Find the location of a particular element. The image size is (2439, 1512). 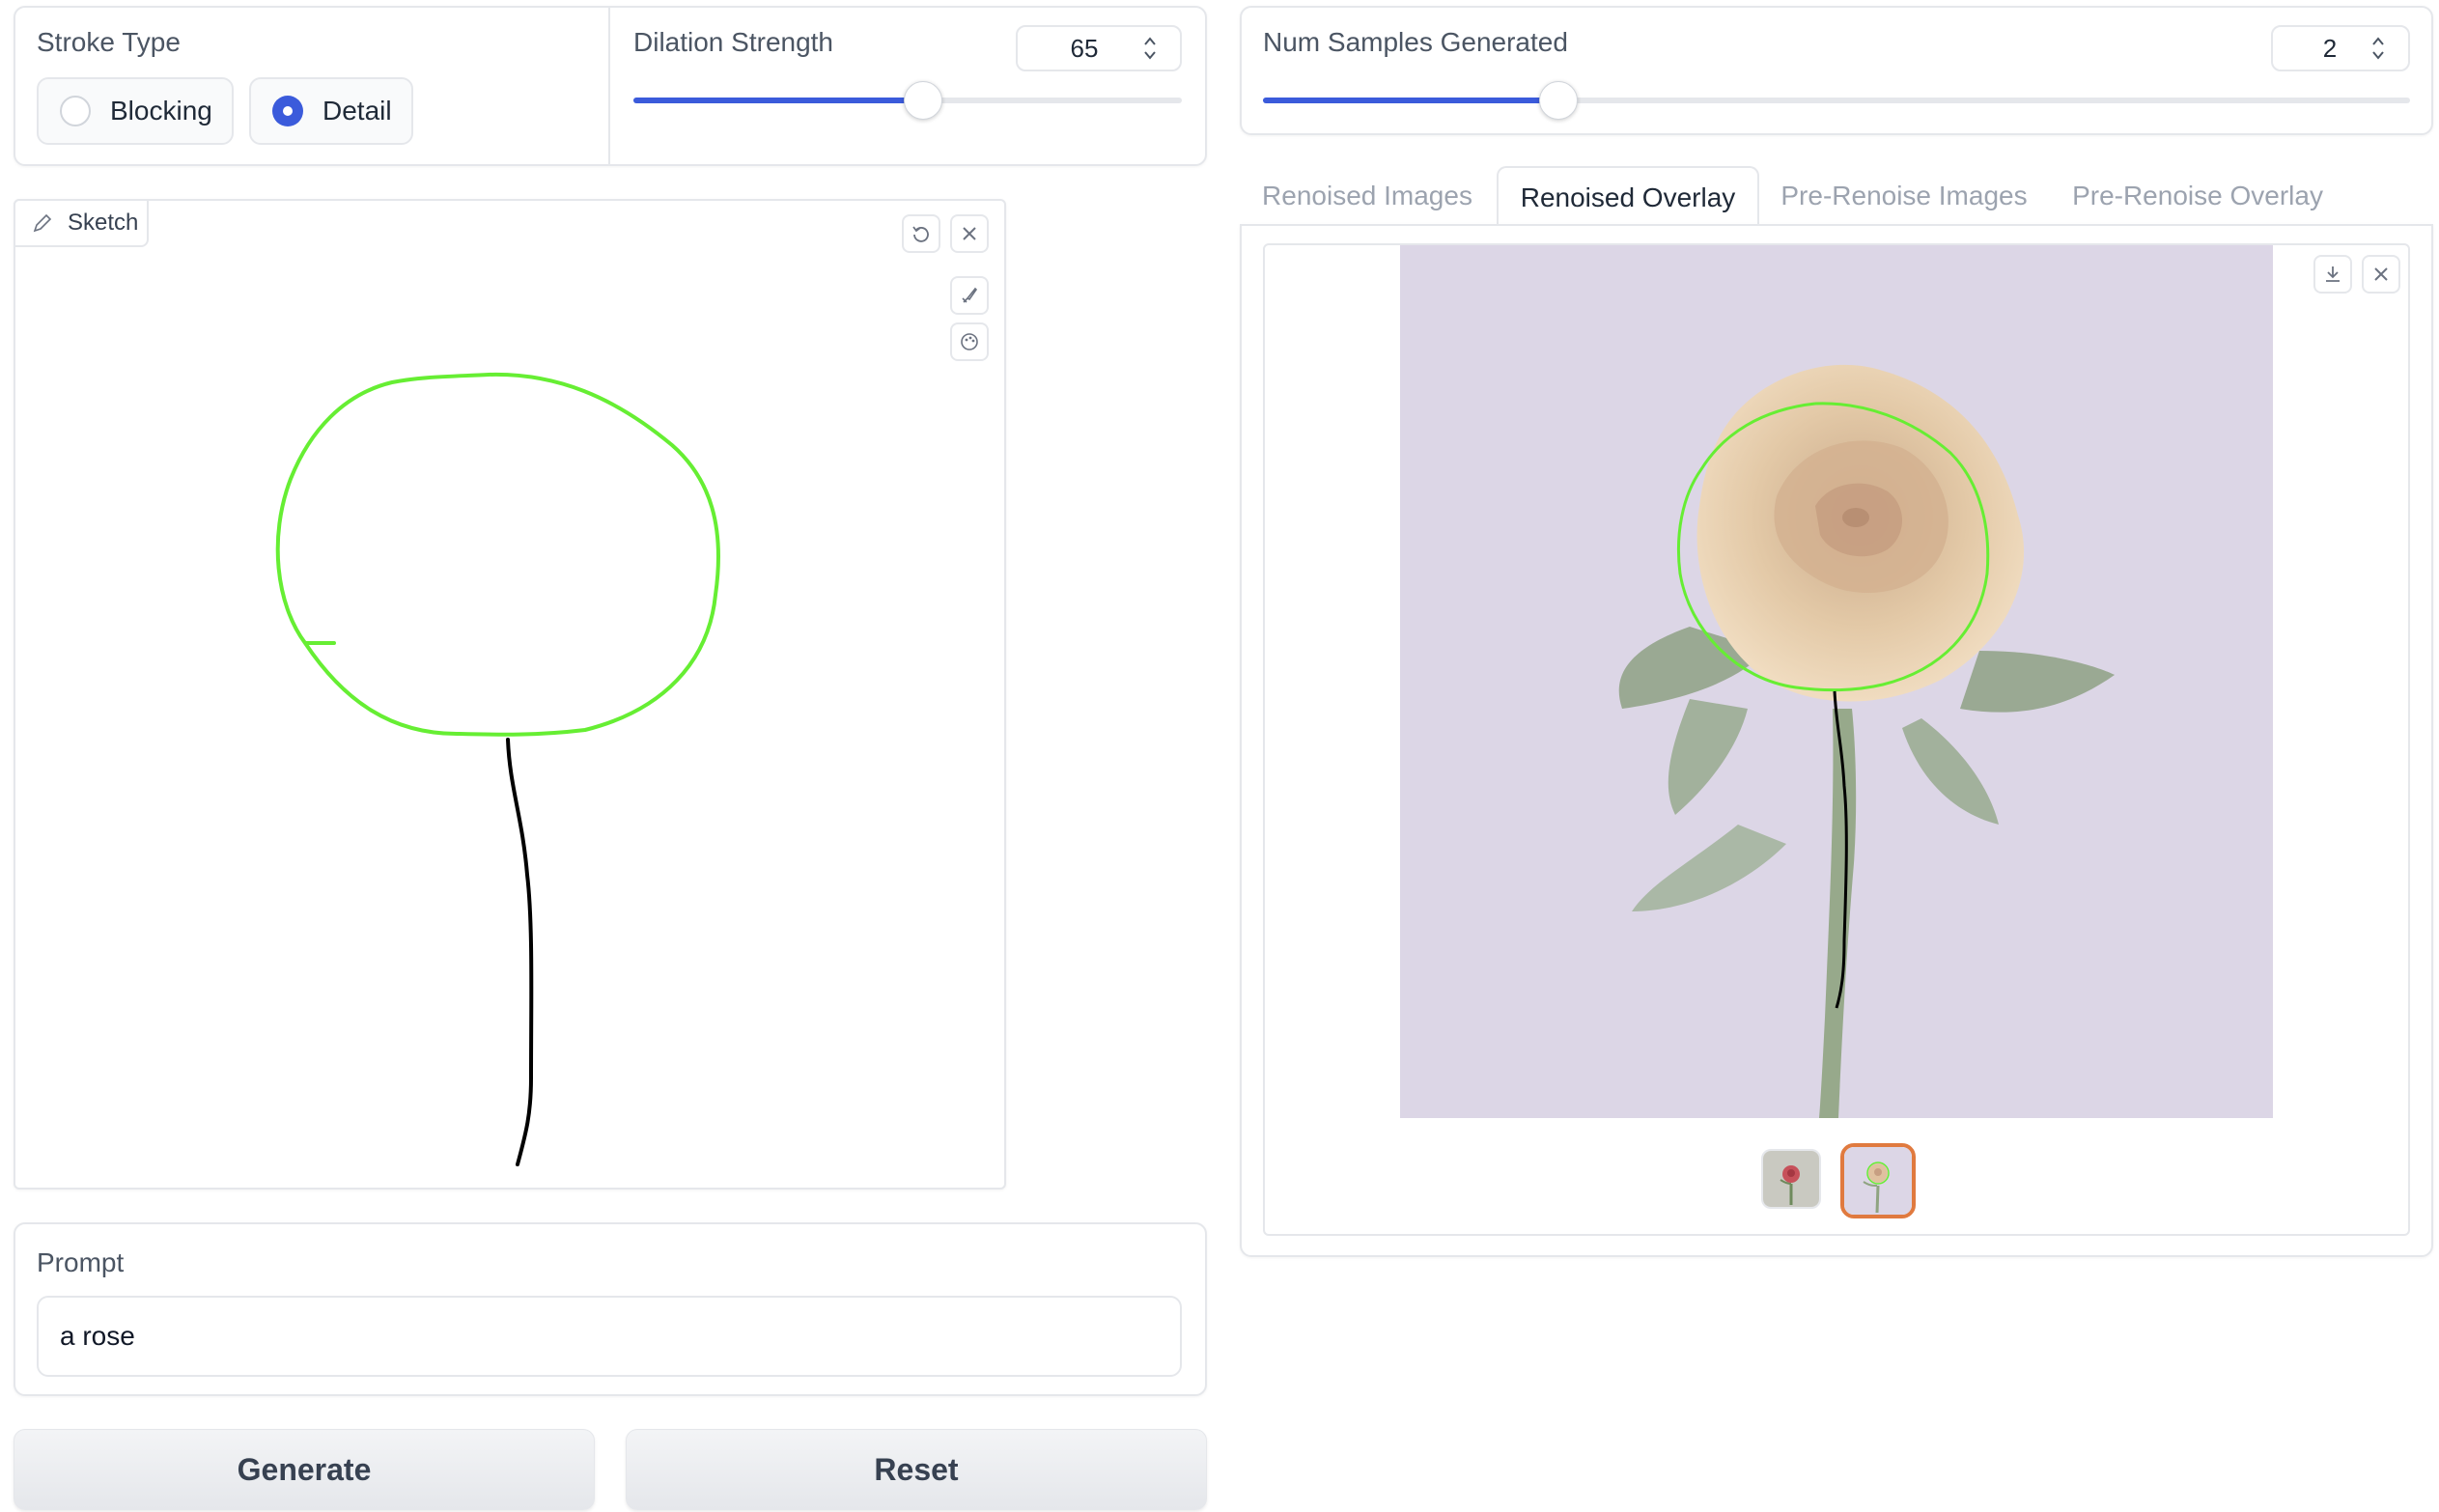

num-samples-slider-fill is located at coordinates (1410, 101).